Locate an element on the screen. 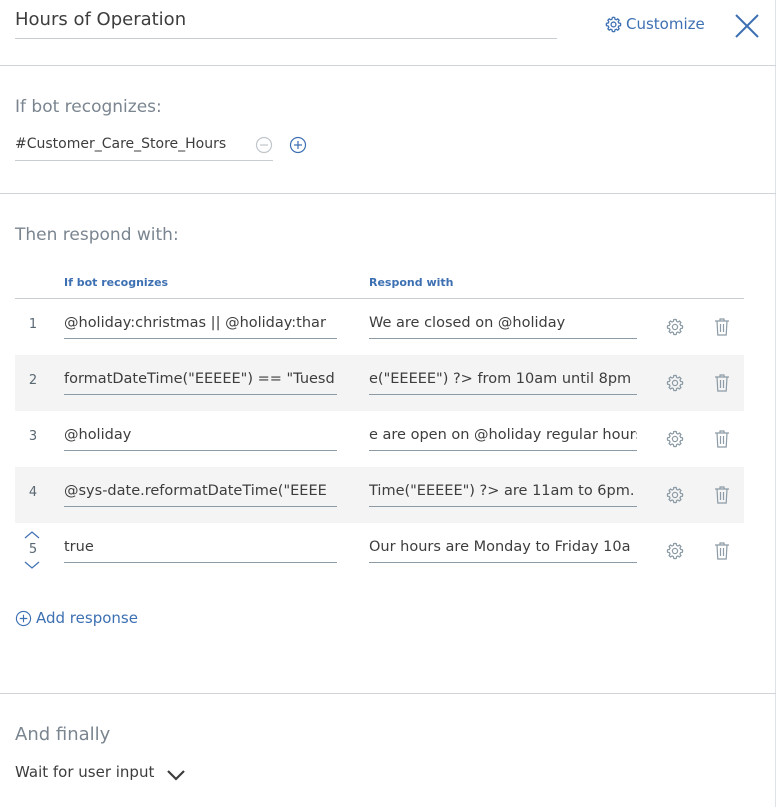  response-text: e are open on @holiday regular hours is located at coordinates (503, 435).